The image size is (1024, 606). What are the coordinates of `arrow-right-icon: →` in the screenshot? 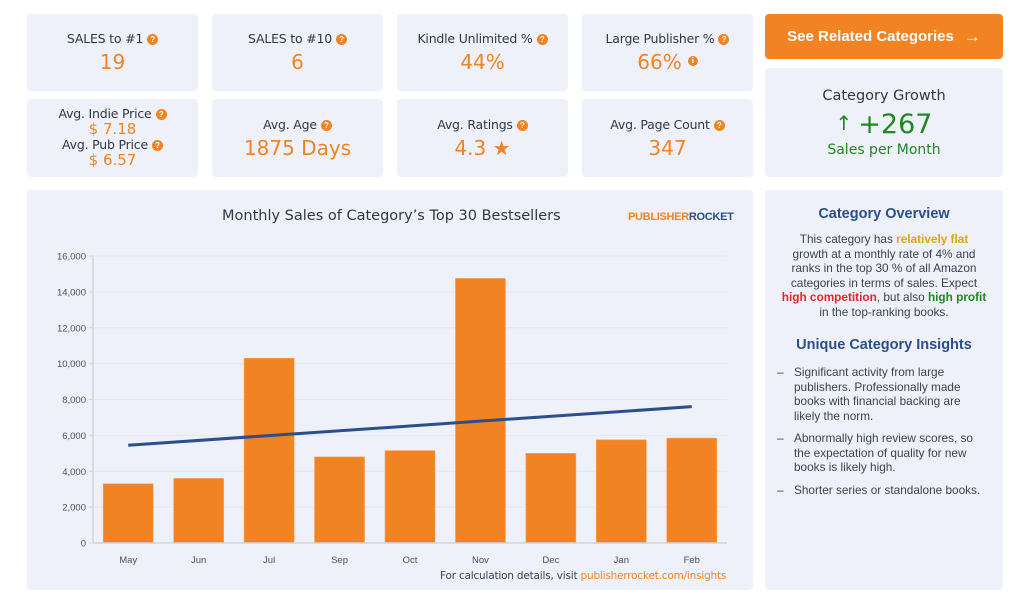 It's located at (972, 36).